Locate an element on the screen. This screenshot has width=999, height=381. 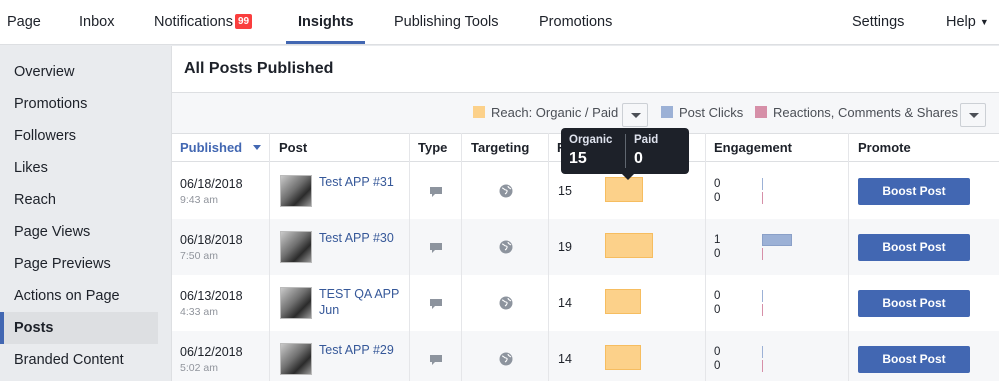
engagement-clicks-value: 1 is located at coordinates (717, 240).